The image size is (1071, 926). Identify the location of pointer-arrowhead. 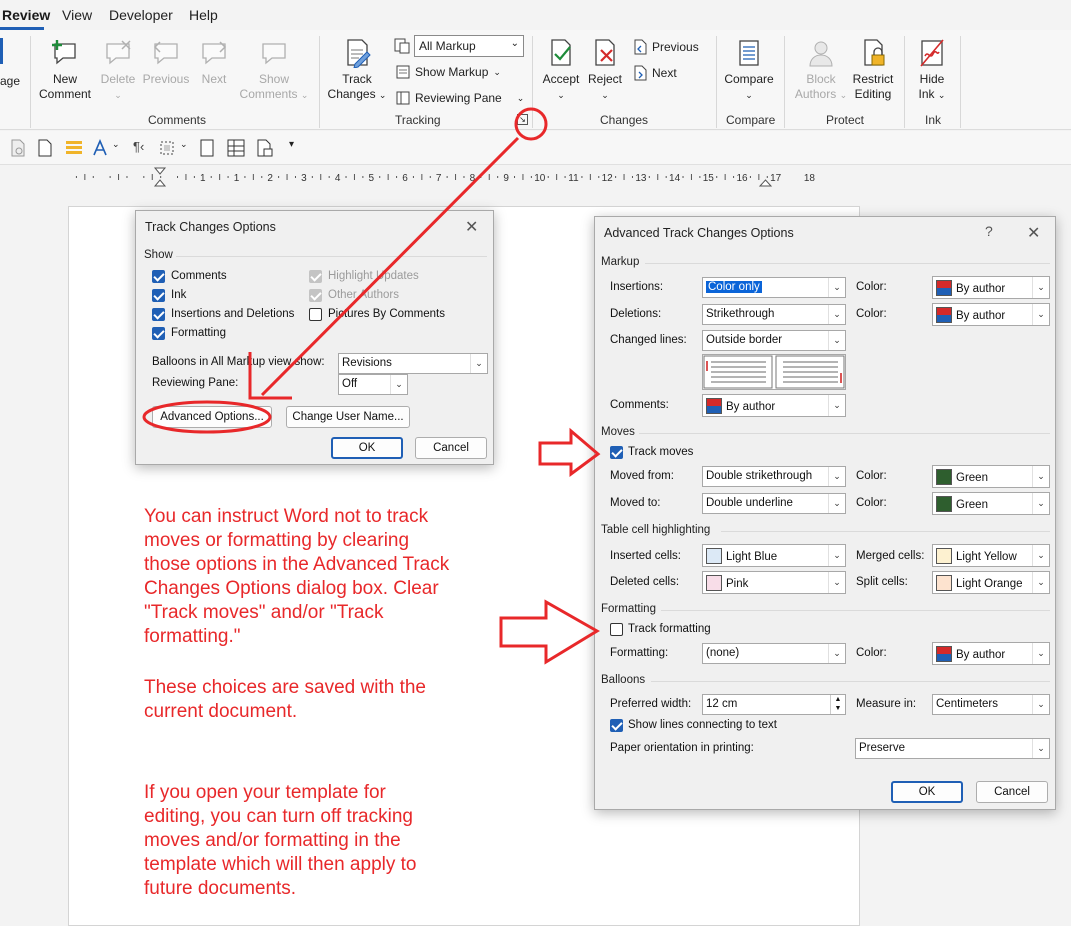
(270, 376).